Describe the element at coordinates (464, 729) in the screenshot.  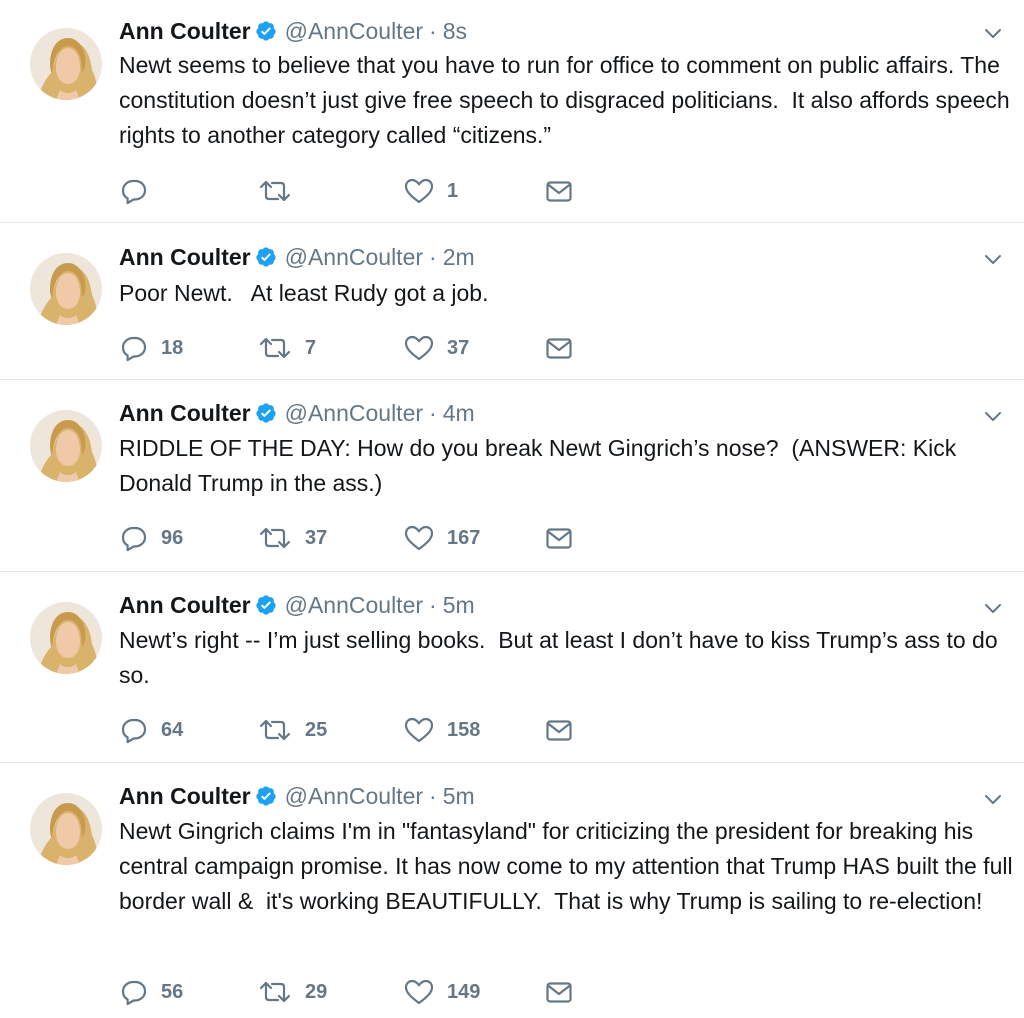
I see `likes-count: 158` at that location.